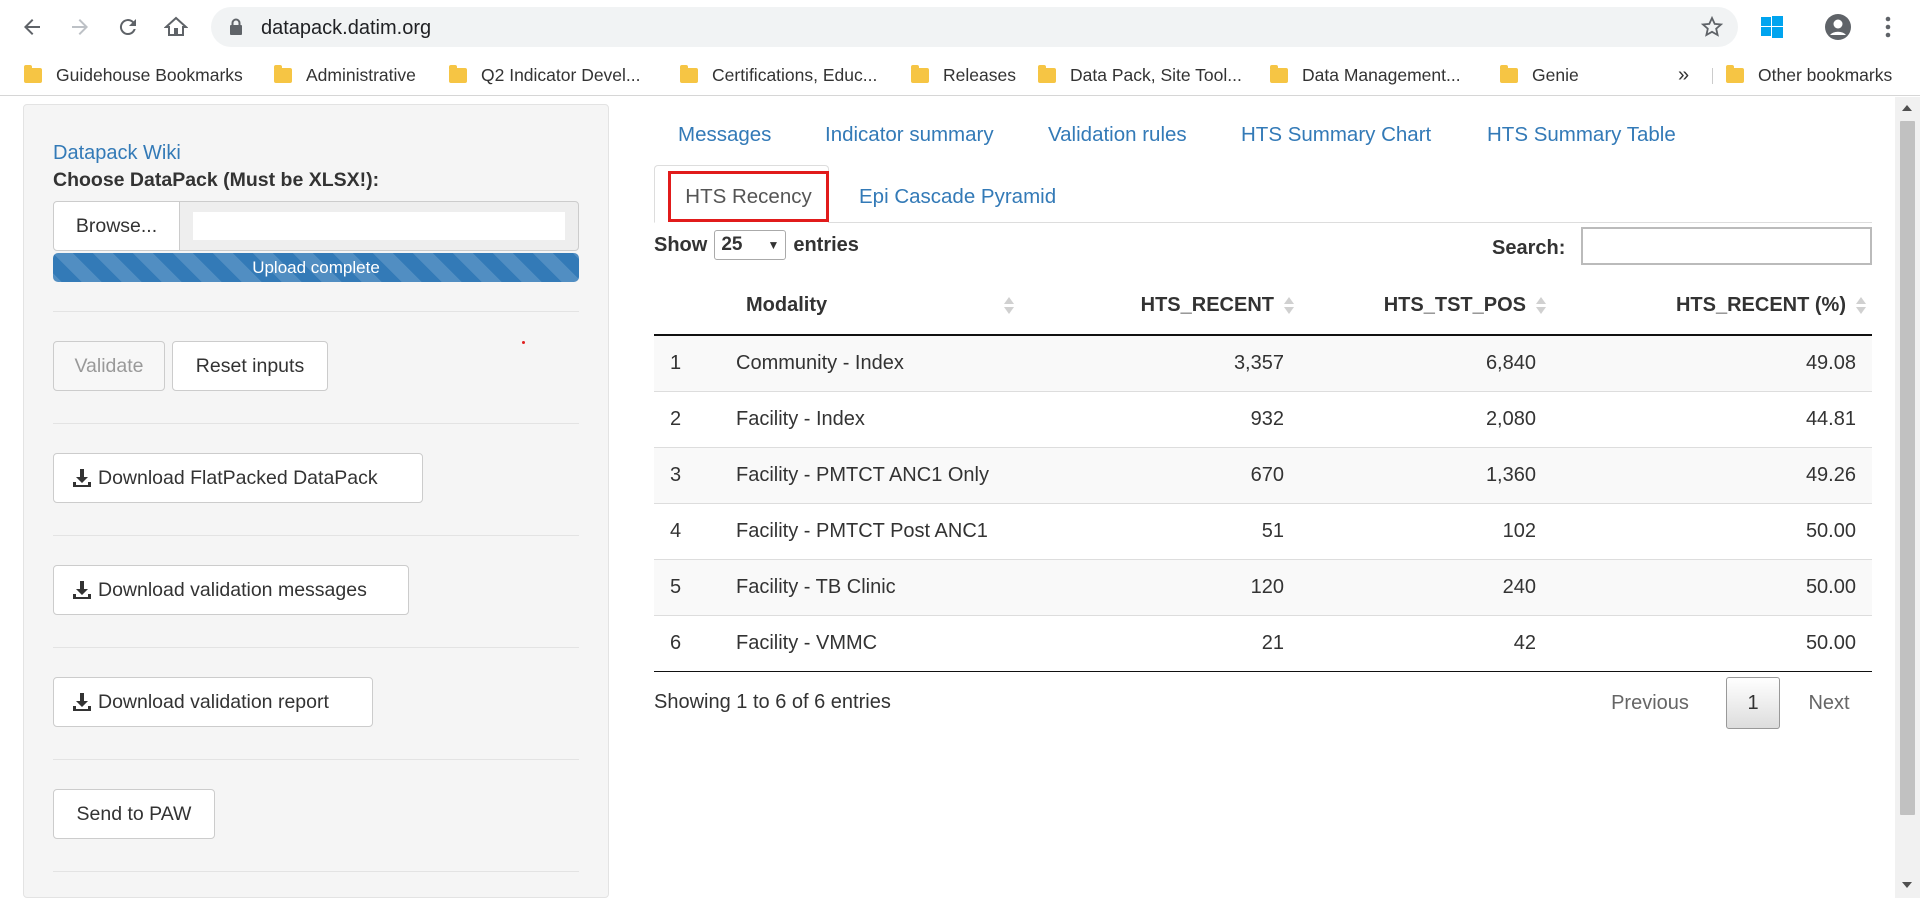 The width and height of the screenshot is (1920, 898). What do you see at coordinates (748, 196) in the screenshot?
I see `tab-hts-recency-label: HTS Recency` at bounding box center [748, 196].